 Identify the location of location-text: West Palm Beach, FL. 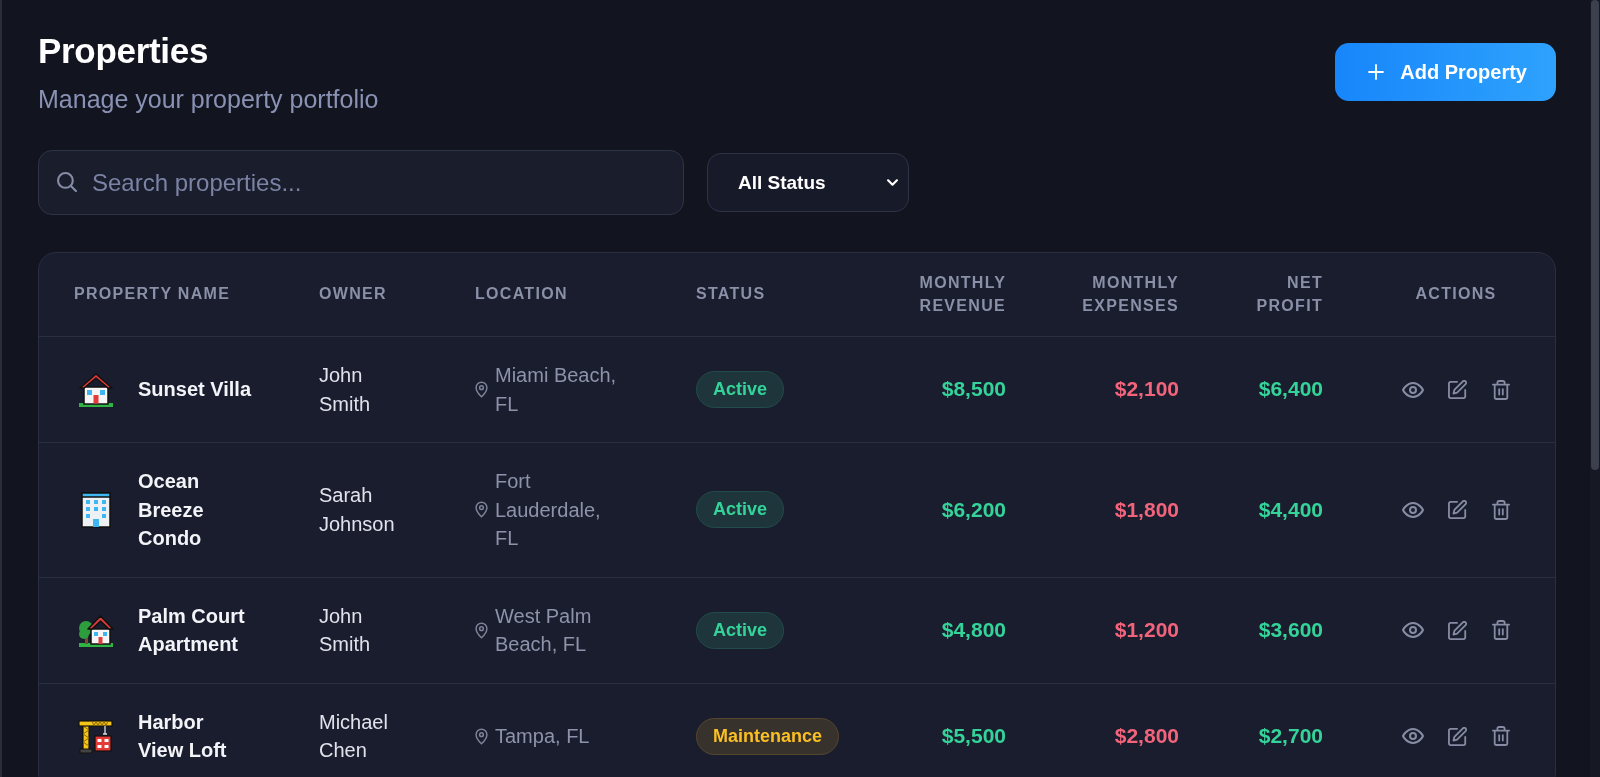
(544, 630).